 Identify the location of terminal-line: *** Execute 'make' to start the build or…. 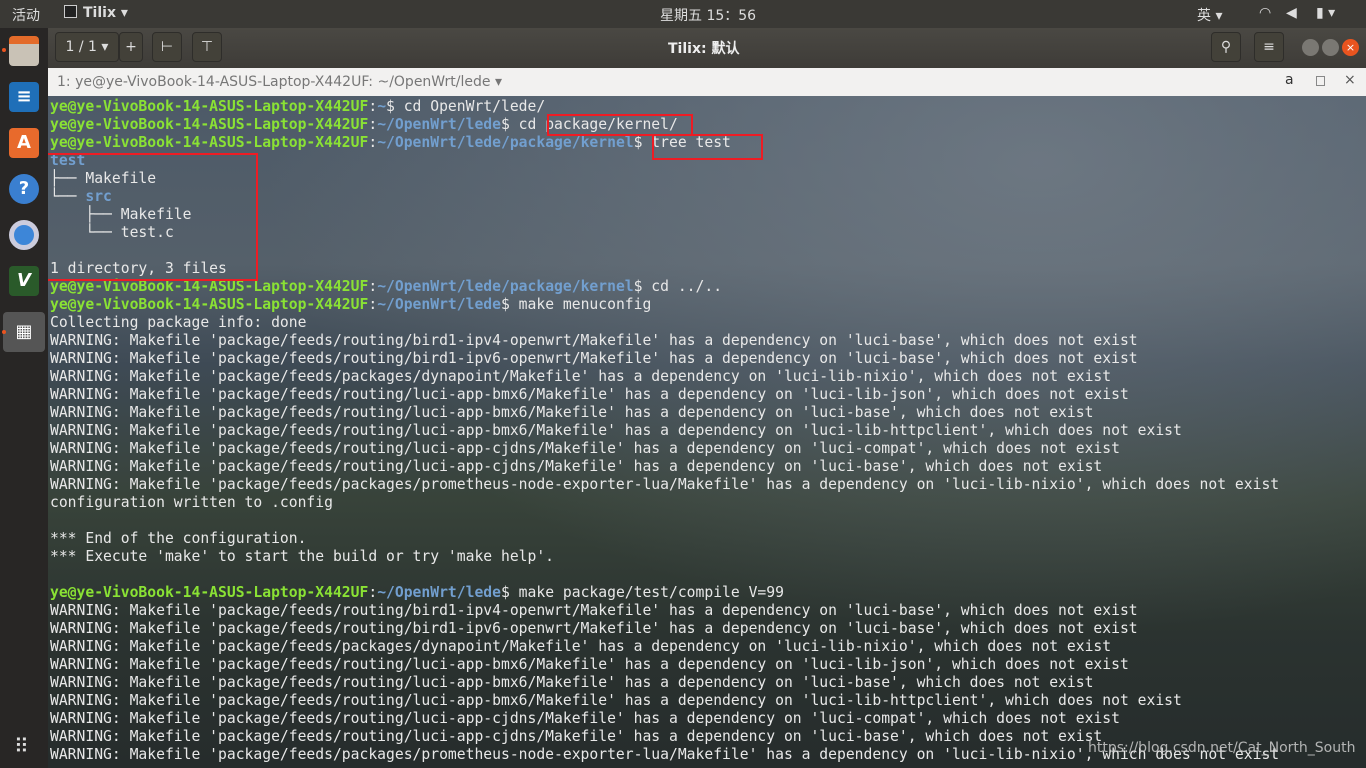
(664, 557).